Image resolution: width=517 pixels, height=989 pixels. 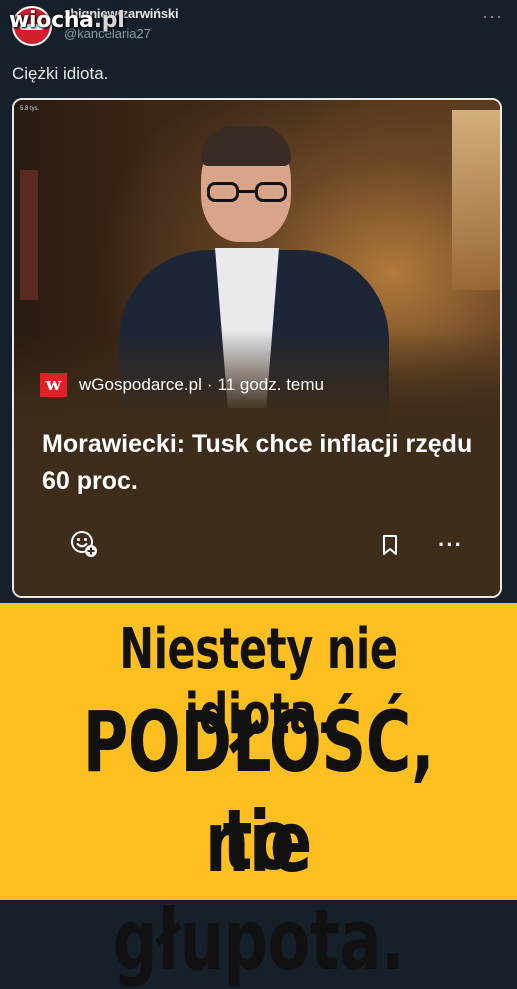 I want to click on source-row: w wGospodarce.pl · 11 godz. temu, so click(x=182, y=385).